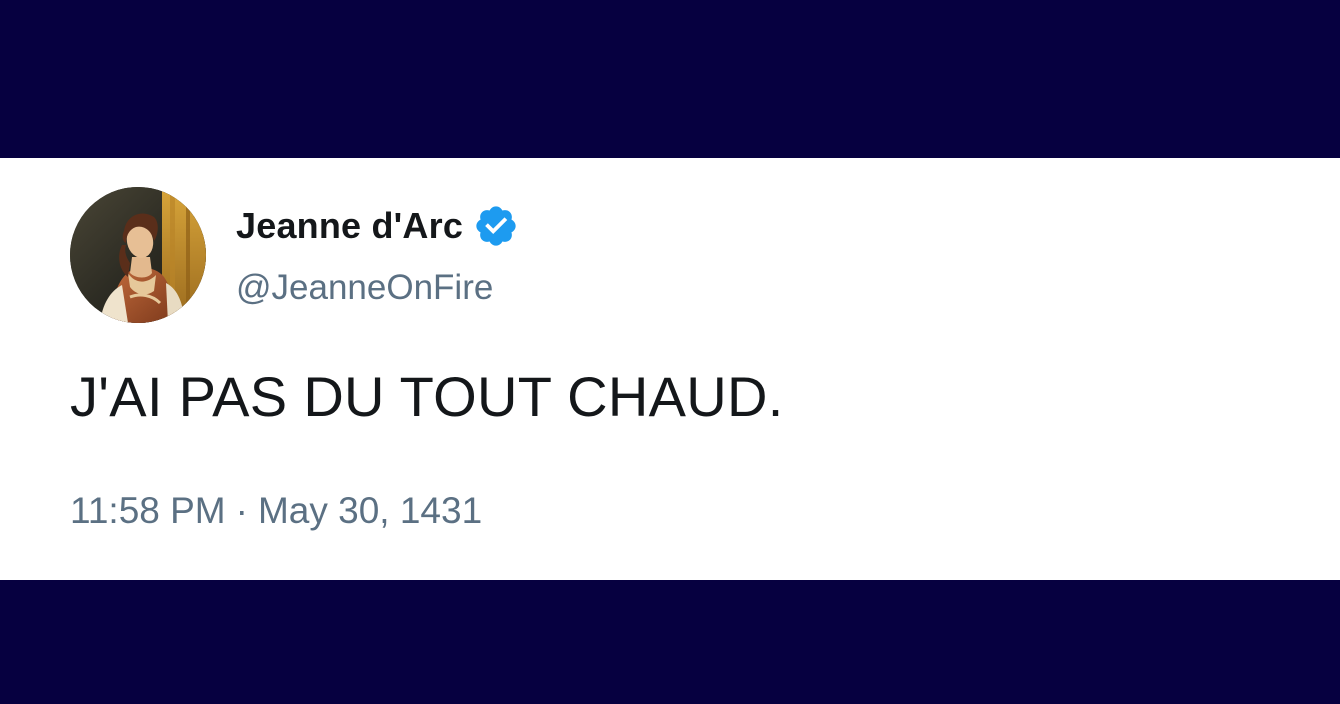  Describe the element at coordinates (148, 510) in the screenshot. I see `tweet-time: 11:58 PM` at that location.